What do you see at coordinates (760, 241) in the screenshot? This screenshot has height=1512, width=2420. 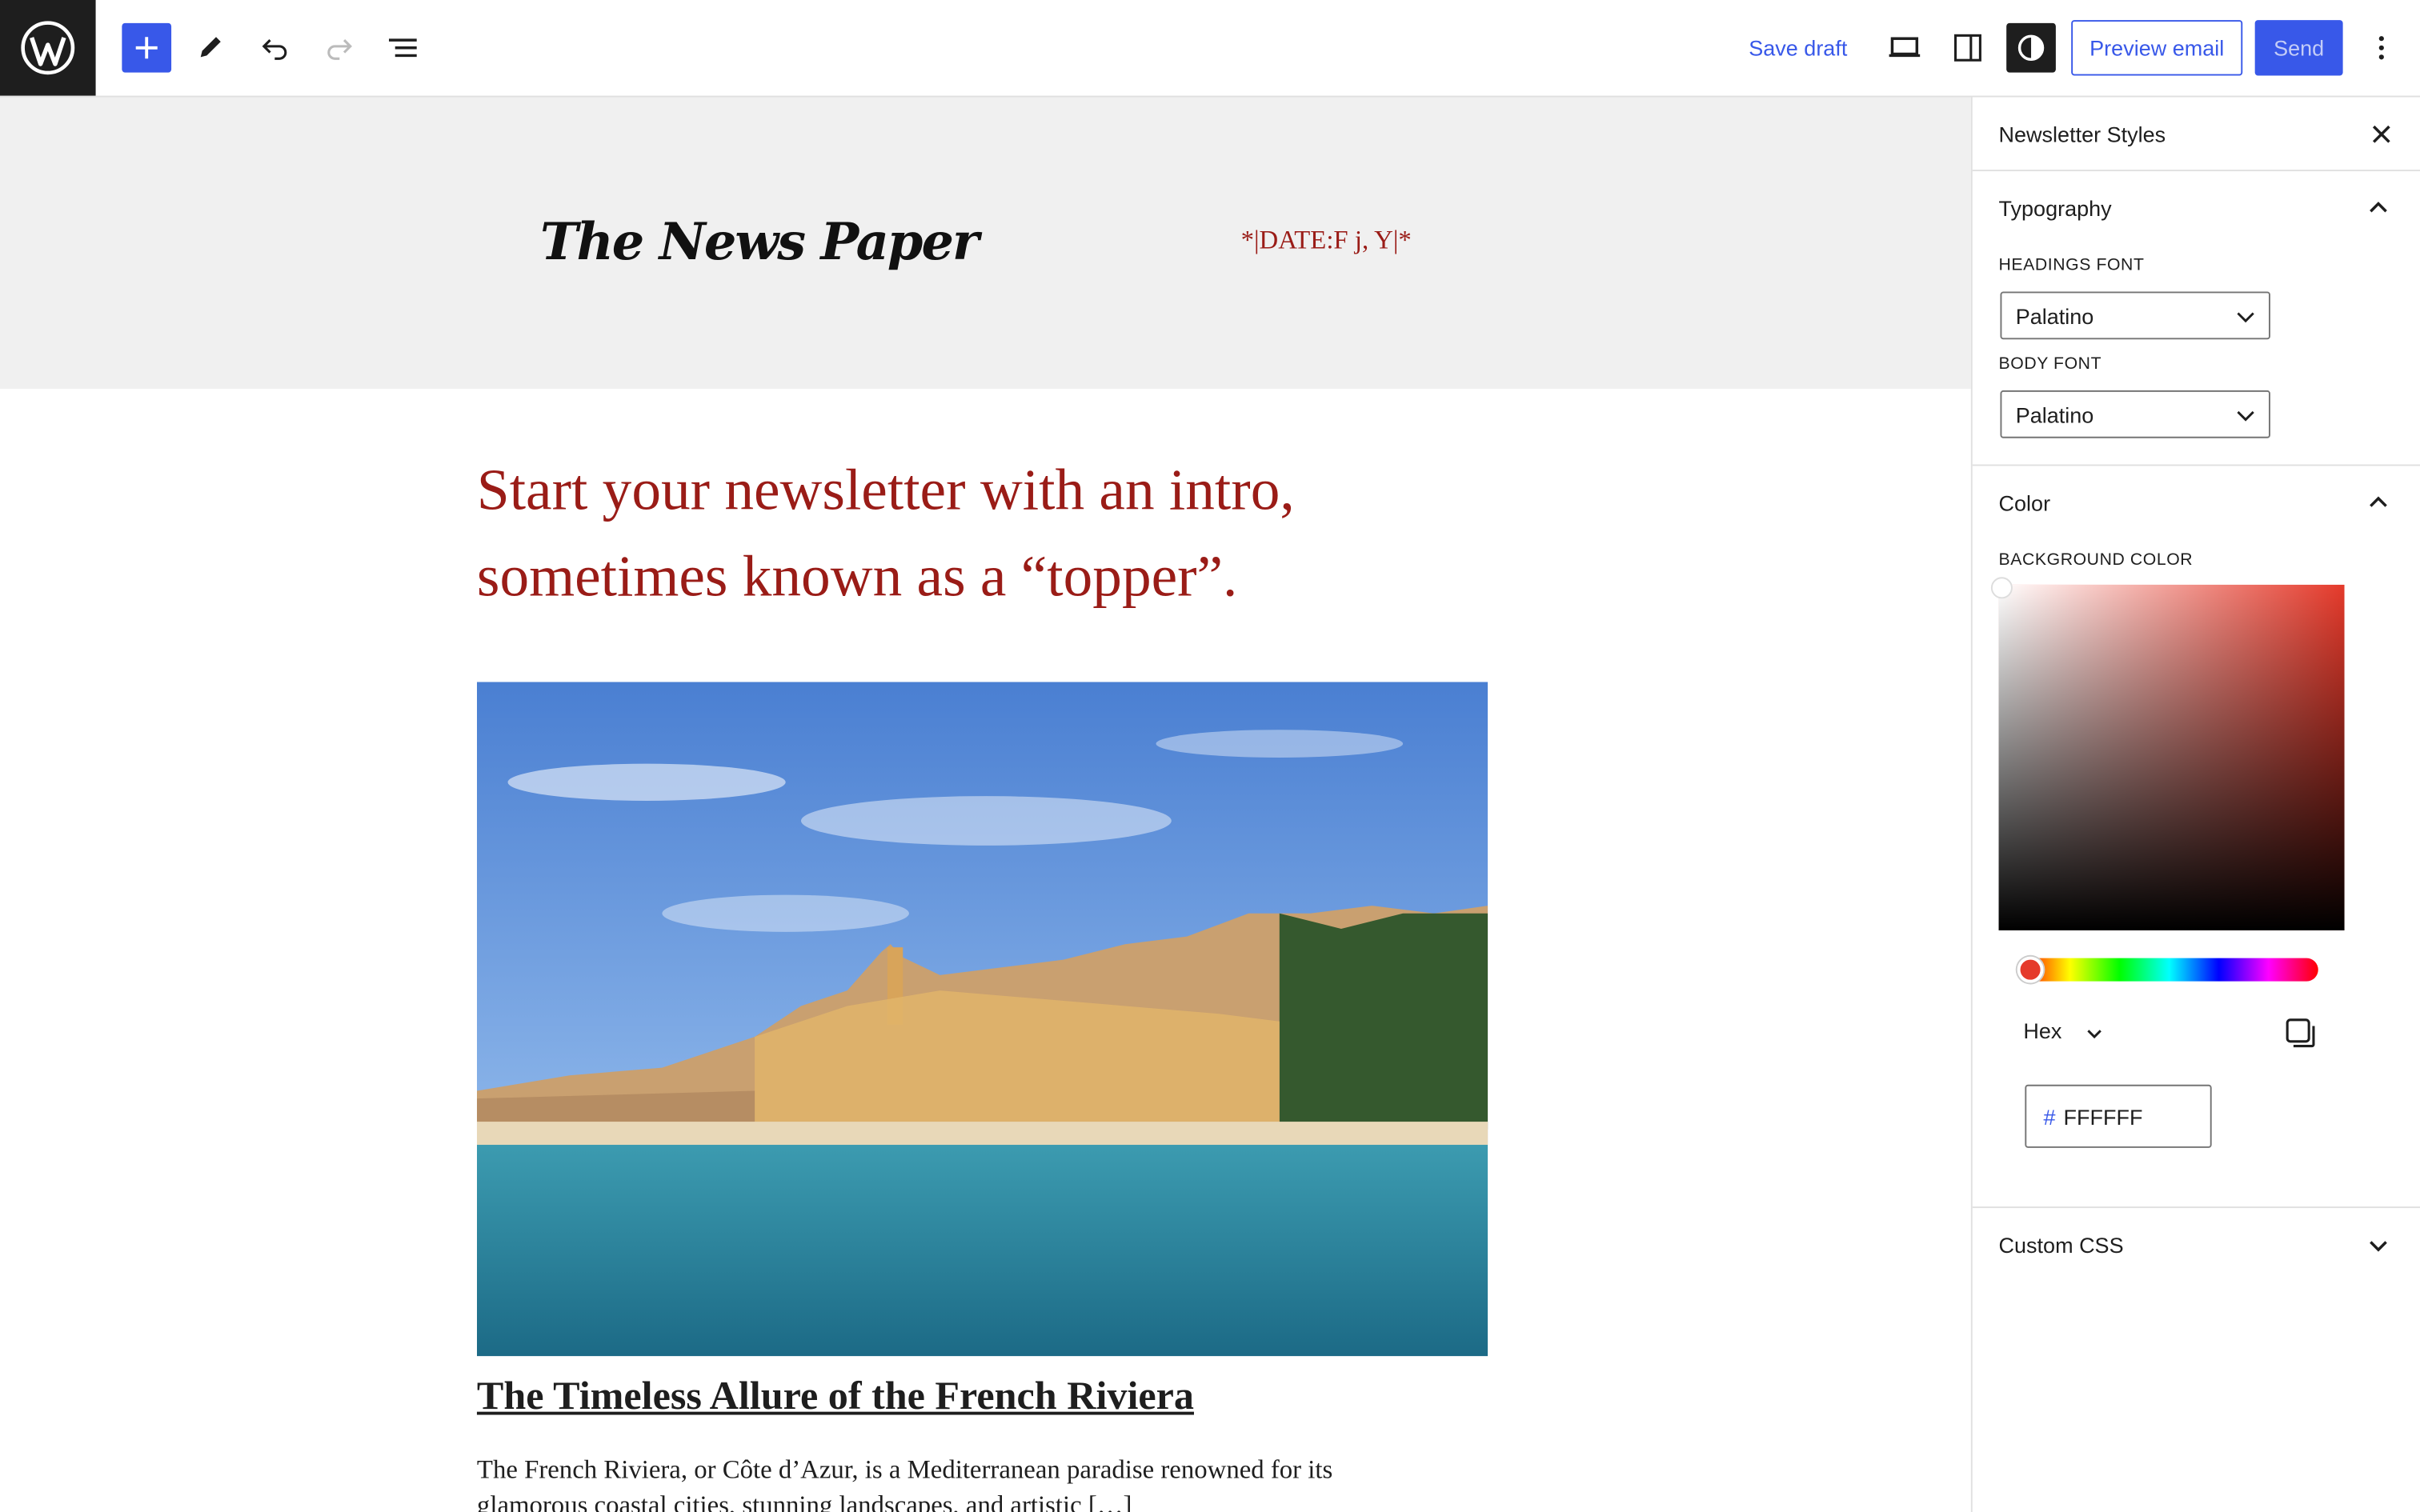 I see `site-logo: The News Paper` at bounding box center [760, 241].